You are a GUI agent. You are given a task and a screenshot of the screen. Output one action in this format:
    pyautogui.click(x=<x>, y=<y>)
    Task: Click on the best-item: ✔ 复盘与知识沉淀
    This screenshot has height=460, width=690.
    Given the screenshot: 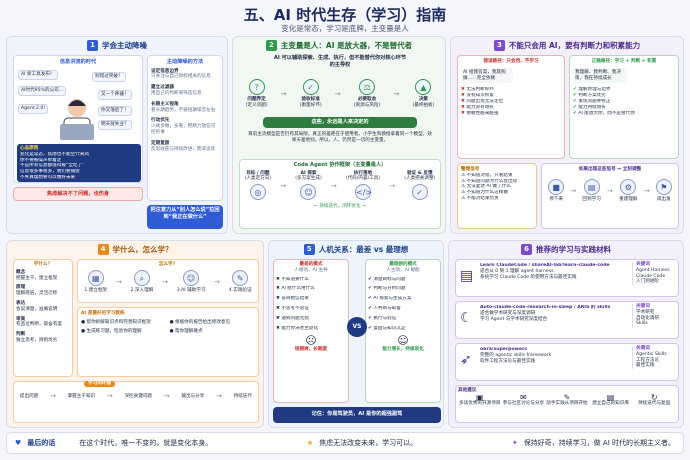 What is the action you would take?
    pyautogui.click(x=387, y=328)
    